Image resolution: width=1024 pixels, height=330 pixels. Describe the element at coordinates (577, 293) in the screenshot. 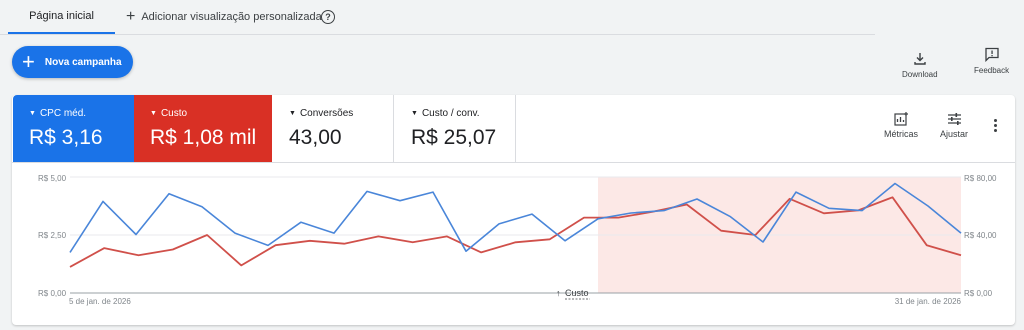

I see `annotation-label: Custo` at that location.